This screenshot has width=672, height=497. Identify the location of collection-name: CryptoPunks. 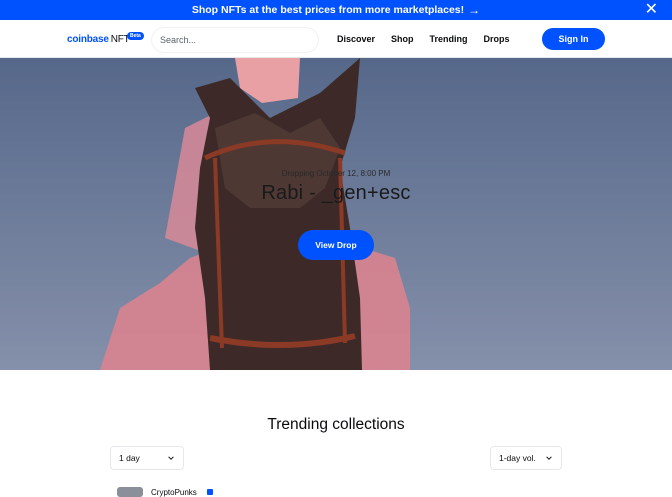
(174, 492).